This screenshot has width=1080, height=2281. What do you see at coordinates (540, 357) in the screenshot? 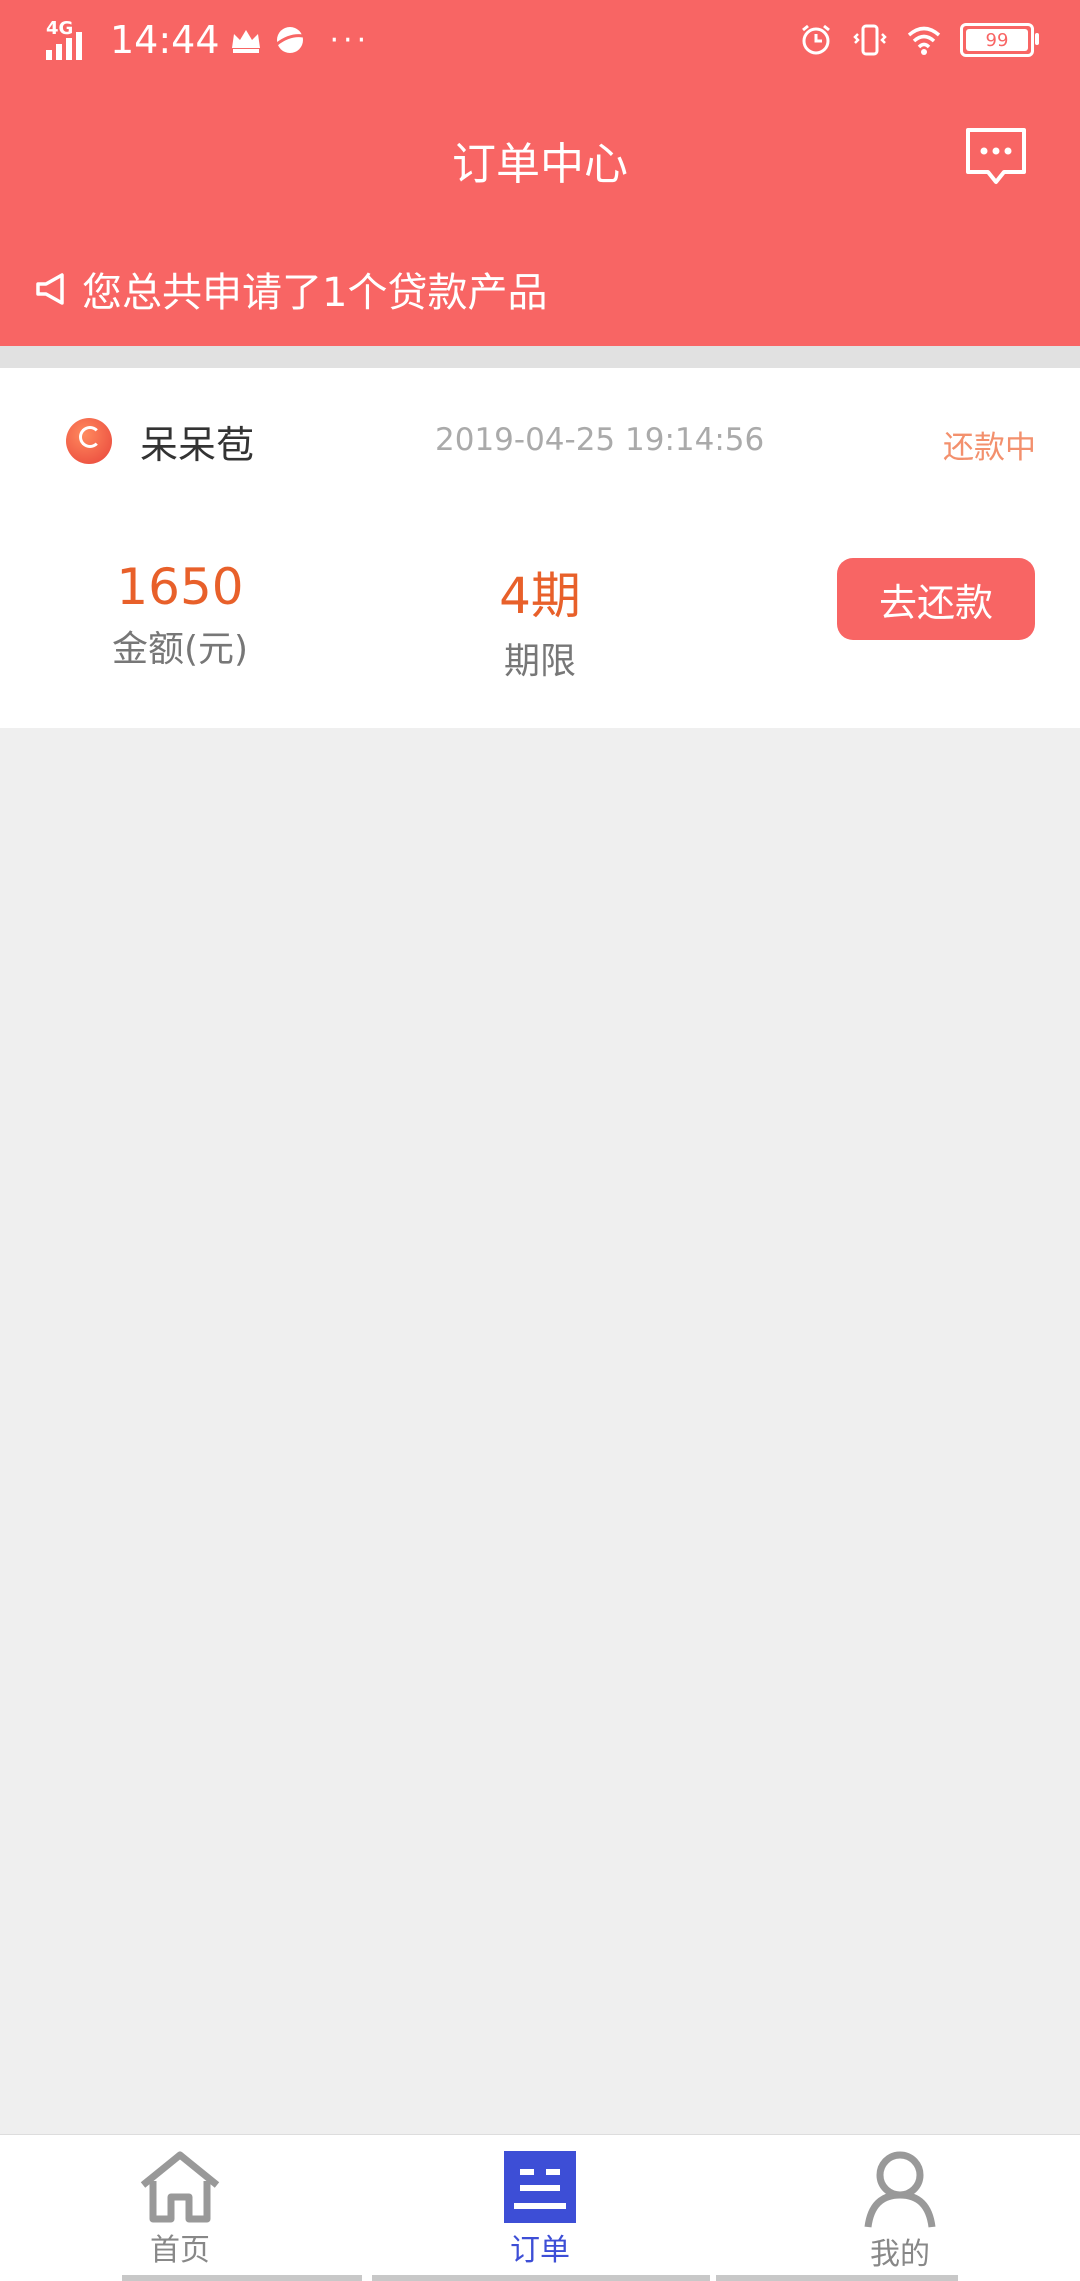
I see `divider` at bounding box center [540, 357].